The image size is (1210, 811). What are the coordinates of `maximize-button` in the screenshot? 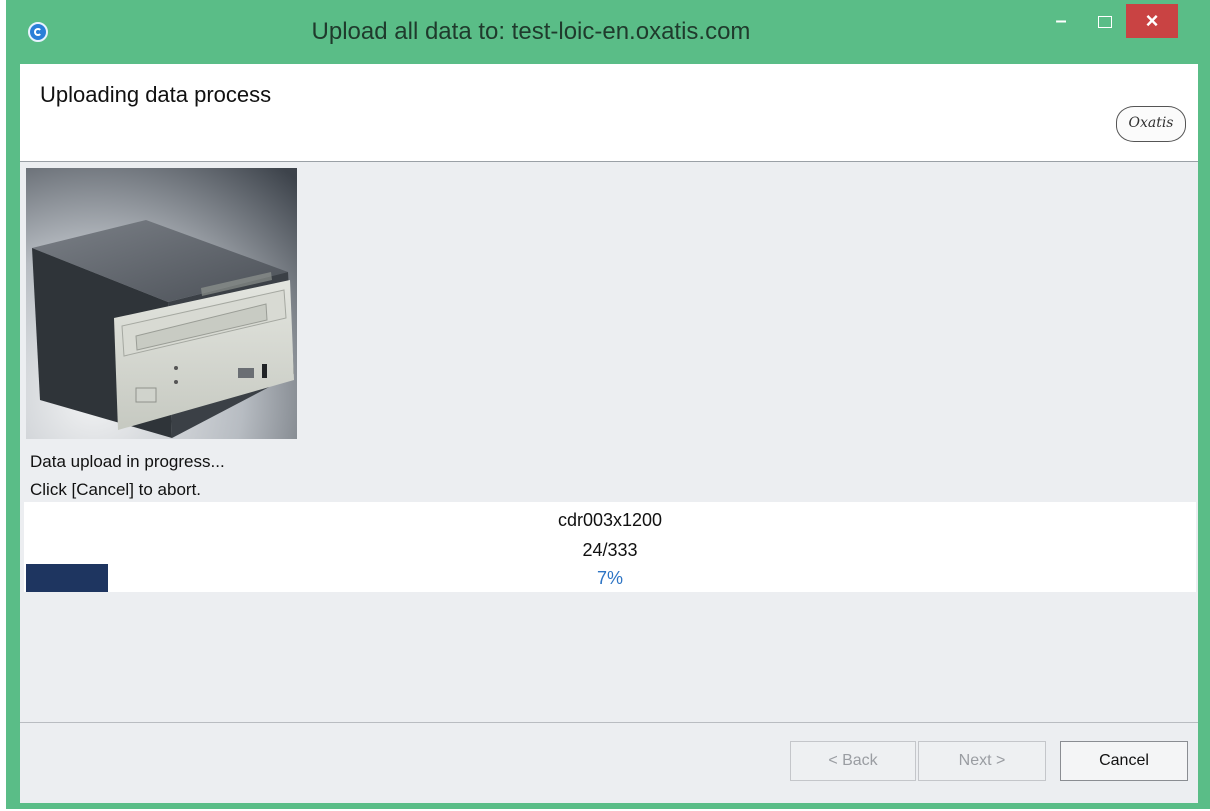 It's located at (1105, 21).